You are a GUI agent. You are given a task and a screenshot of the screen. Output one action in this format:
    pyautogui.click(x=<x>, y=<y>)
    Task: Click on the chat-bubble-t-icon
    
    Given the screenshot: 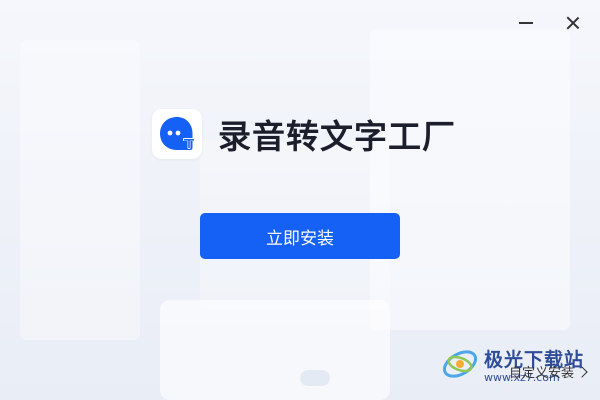 What is the action you would take?
    pyautogui.click(x=177, y=133)
    